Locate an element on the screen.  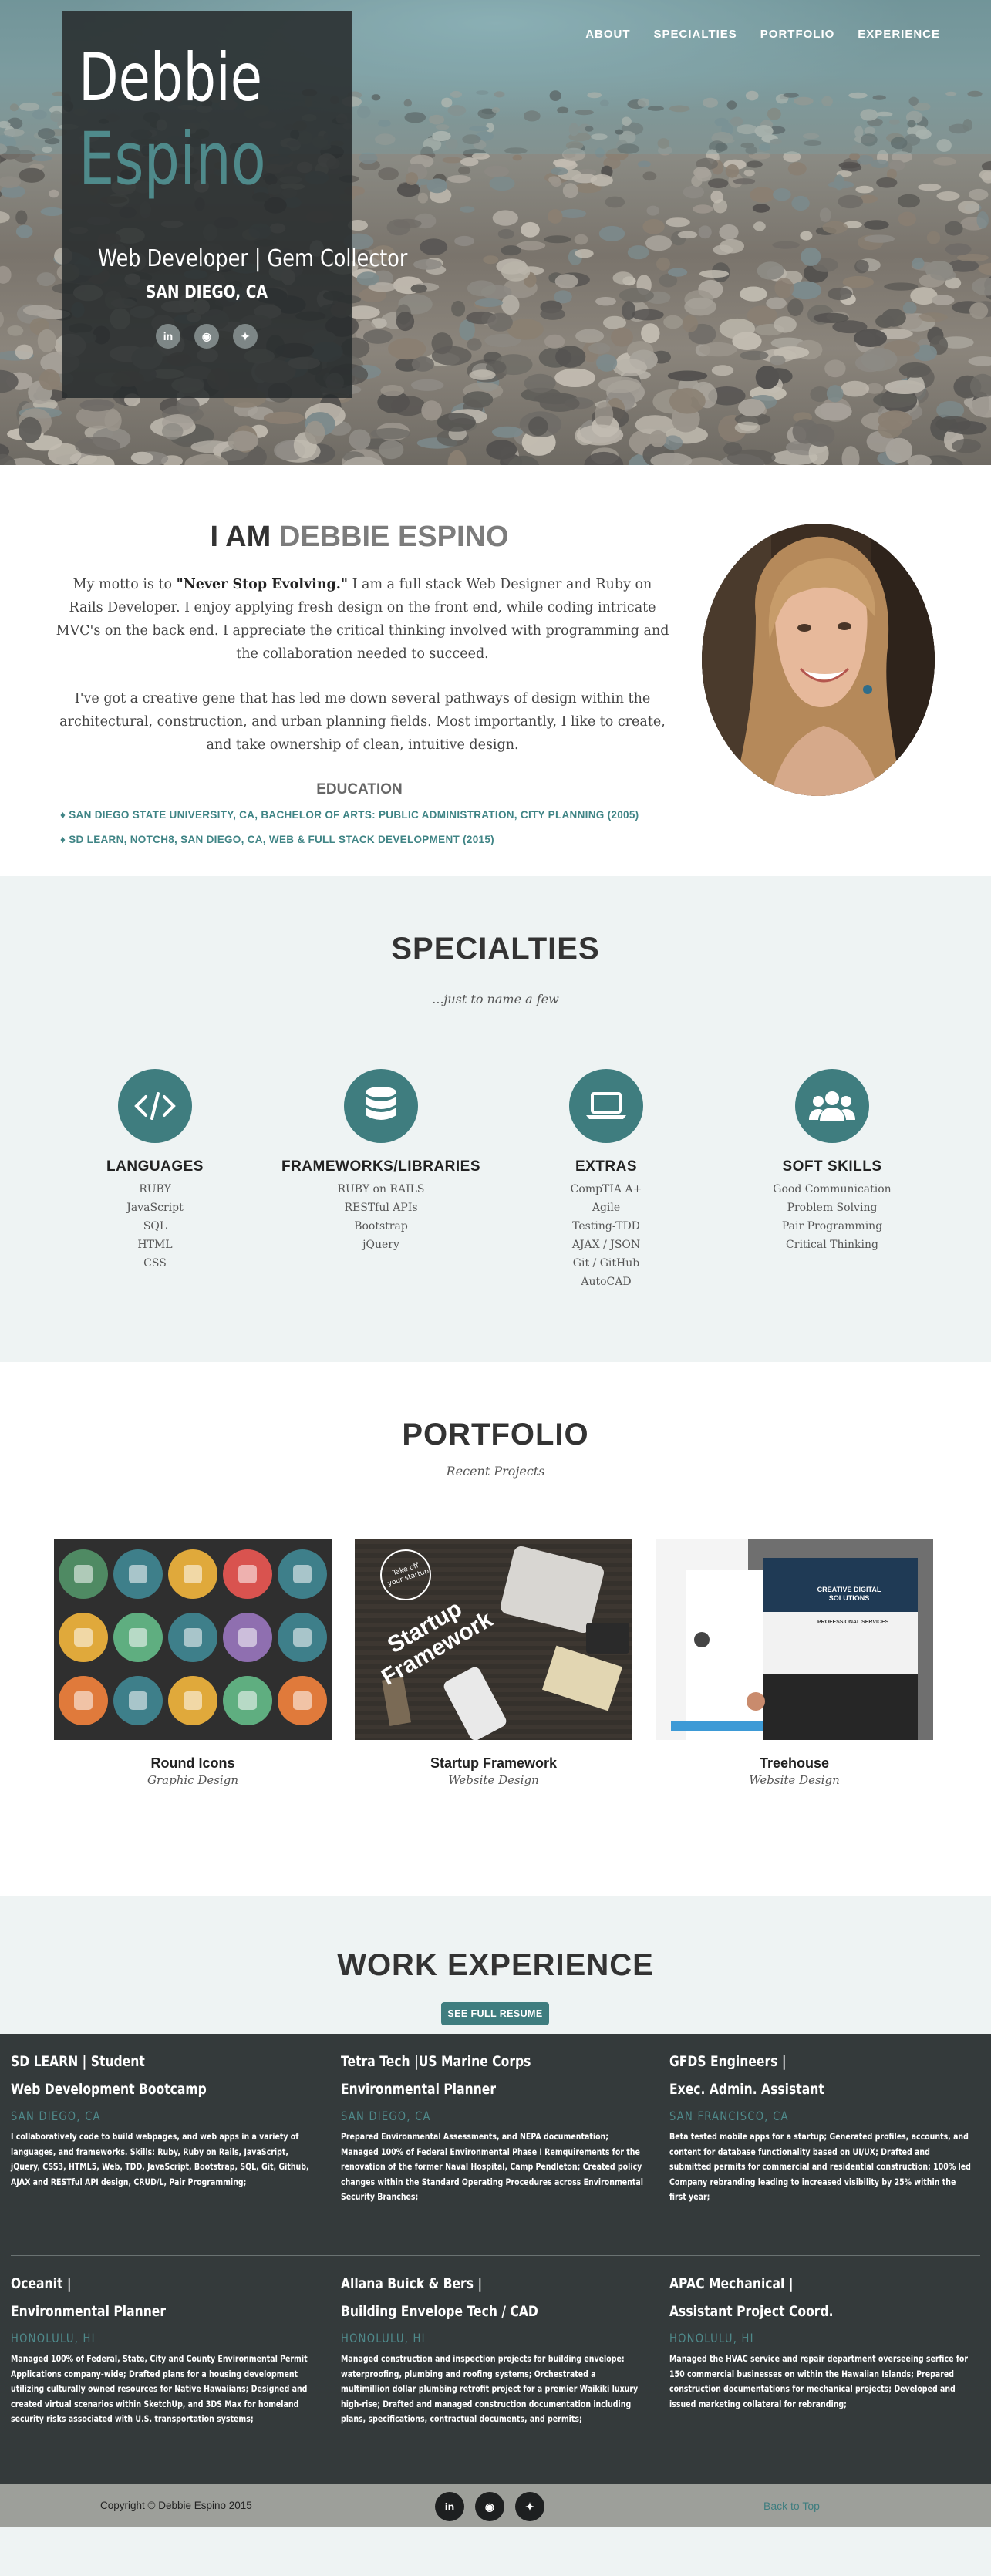
job-company: SD LEARN | Student is located at coordinates (136, 2061).